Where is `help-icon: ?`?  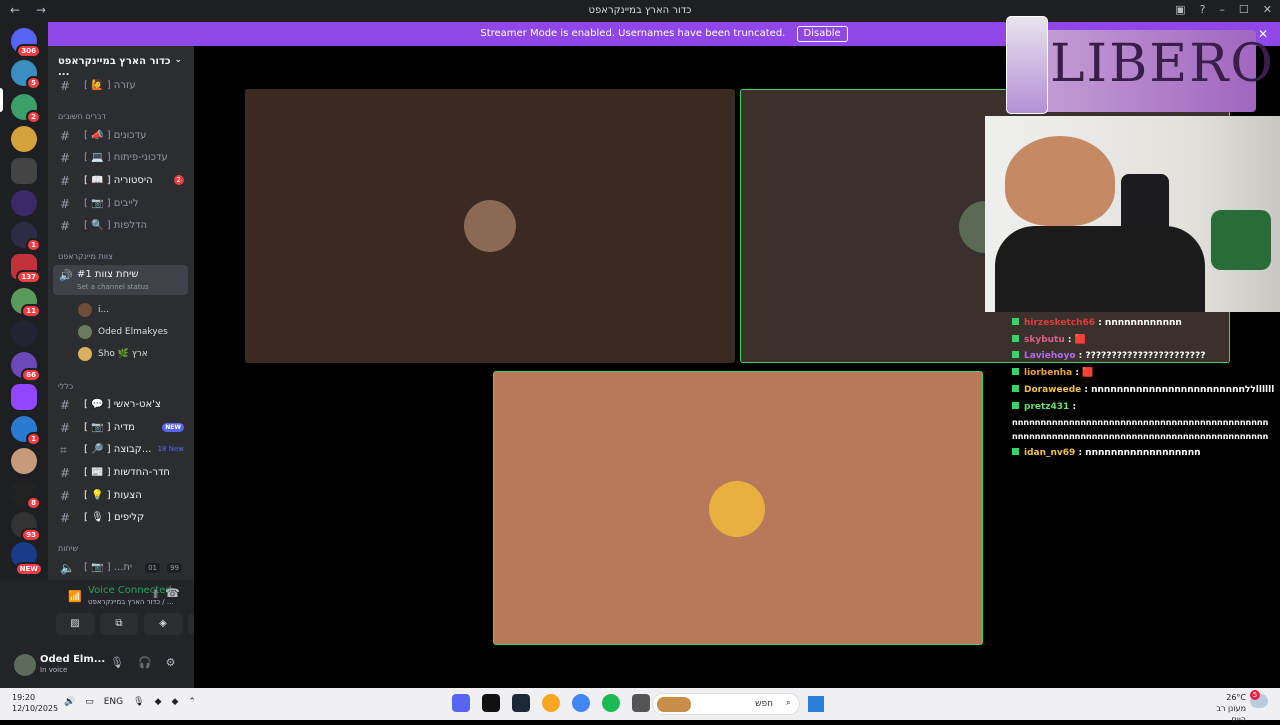 help-icon: ? is located at coordinates (1203, 9).